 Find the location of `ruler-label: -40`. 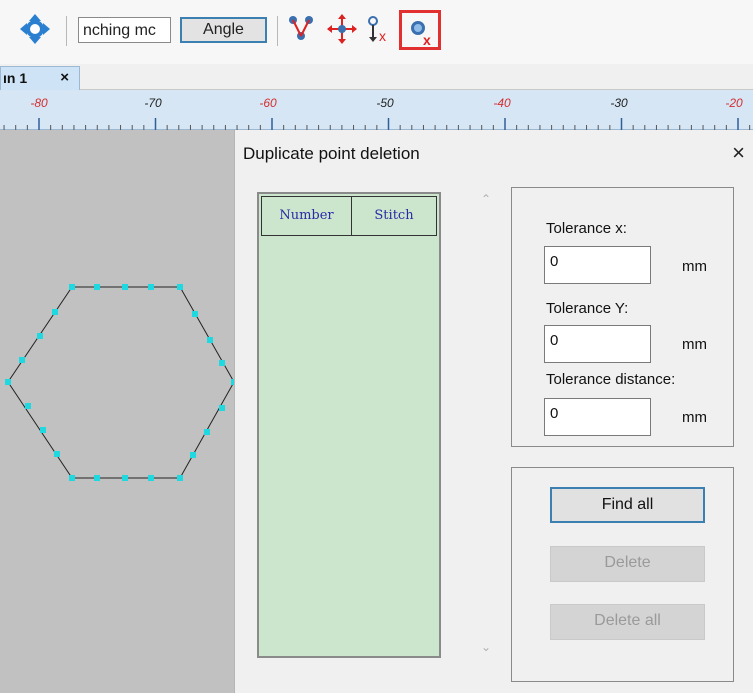

ruler-label: -40 is located at coordinates (502, 103).